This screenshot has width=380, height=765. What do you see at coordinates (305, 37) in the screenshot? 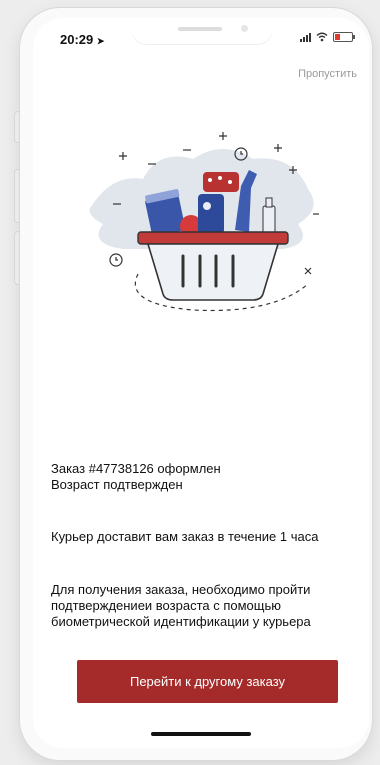
I see `signal-icon` at bounding box center [305, 37].